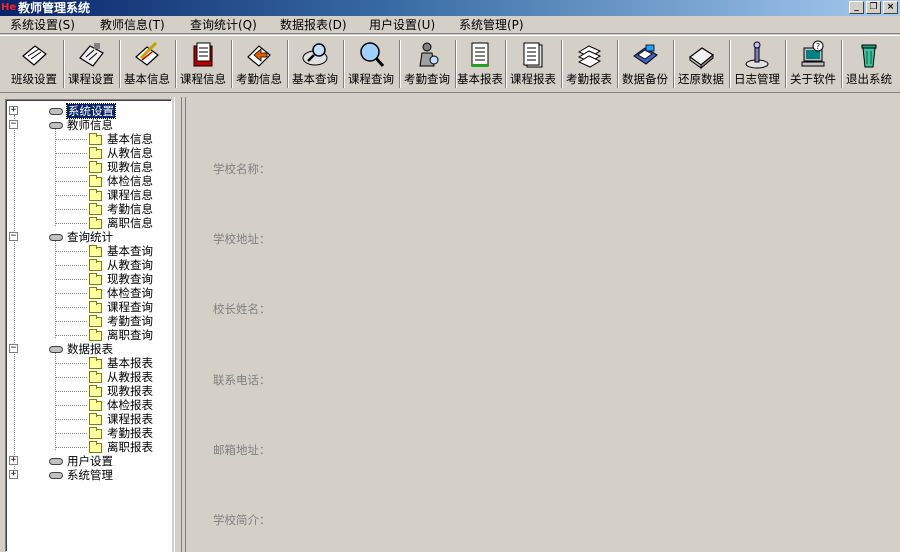 The height and width of the screenshot is (552, 900). What do you see at coordinates (869, 56) in the screenshot?
I see `exit-icon` at bounding box center [869, 56].